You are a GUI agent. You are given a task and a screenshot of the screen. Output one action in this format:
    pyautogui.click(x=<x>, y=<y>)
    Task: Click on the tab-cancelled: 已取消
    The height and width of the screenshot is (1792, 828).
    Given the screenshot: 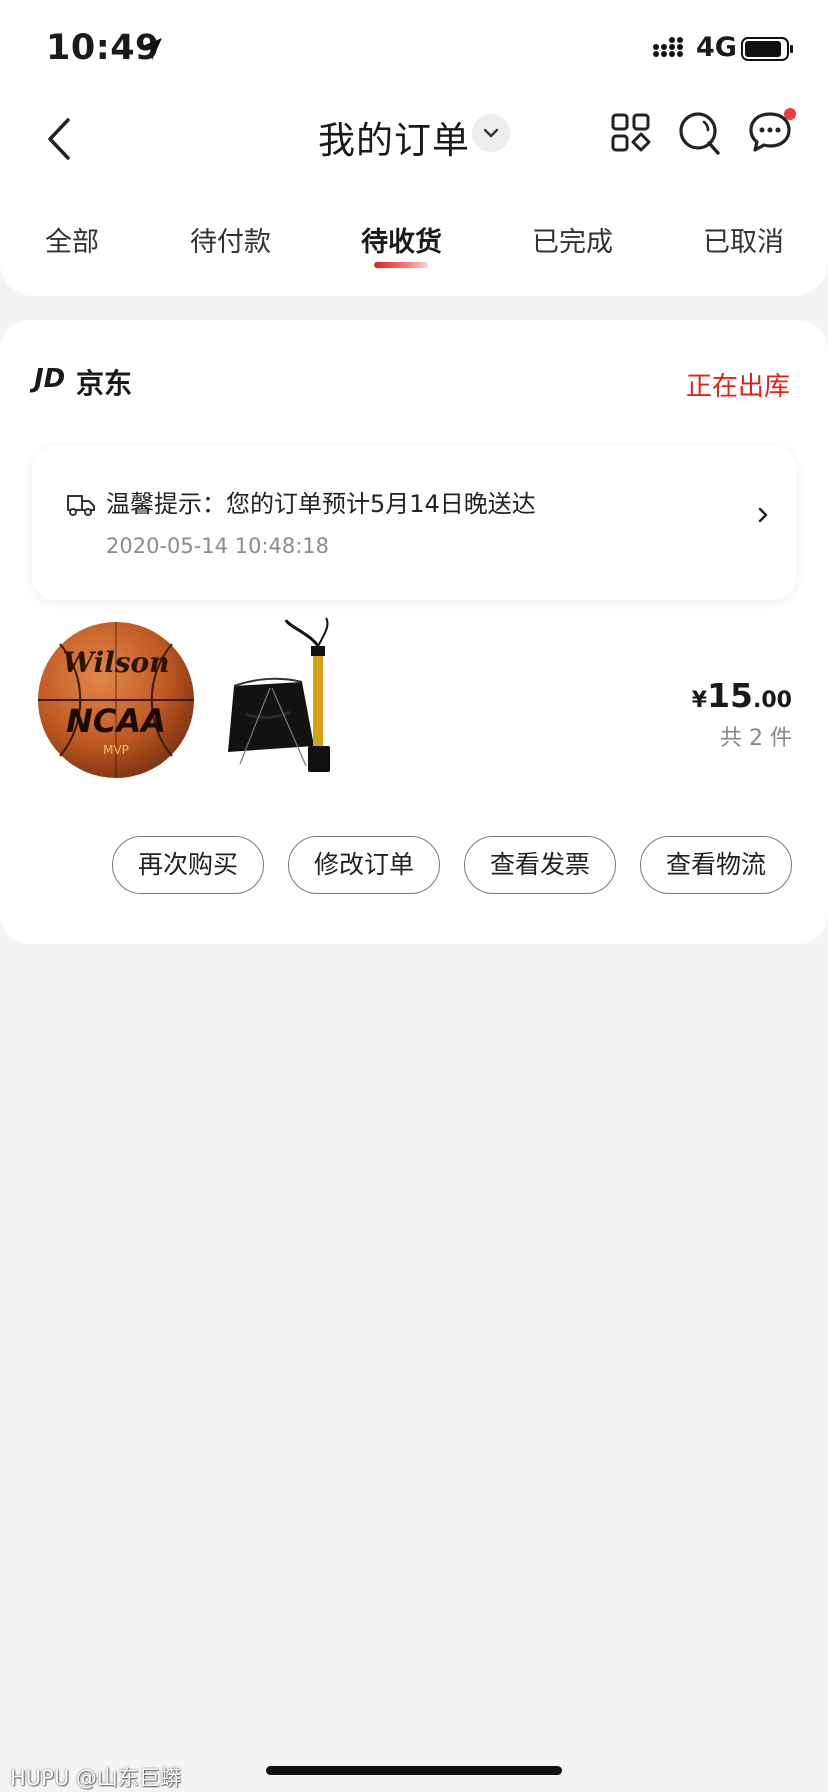 What is the action you would take?
    pyautogui.click(x=743, y=239)
    